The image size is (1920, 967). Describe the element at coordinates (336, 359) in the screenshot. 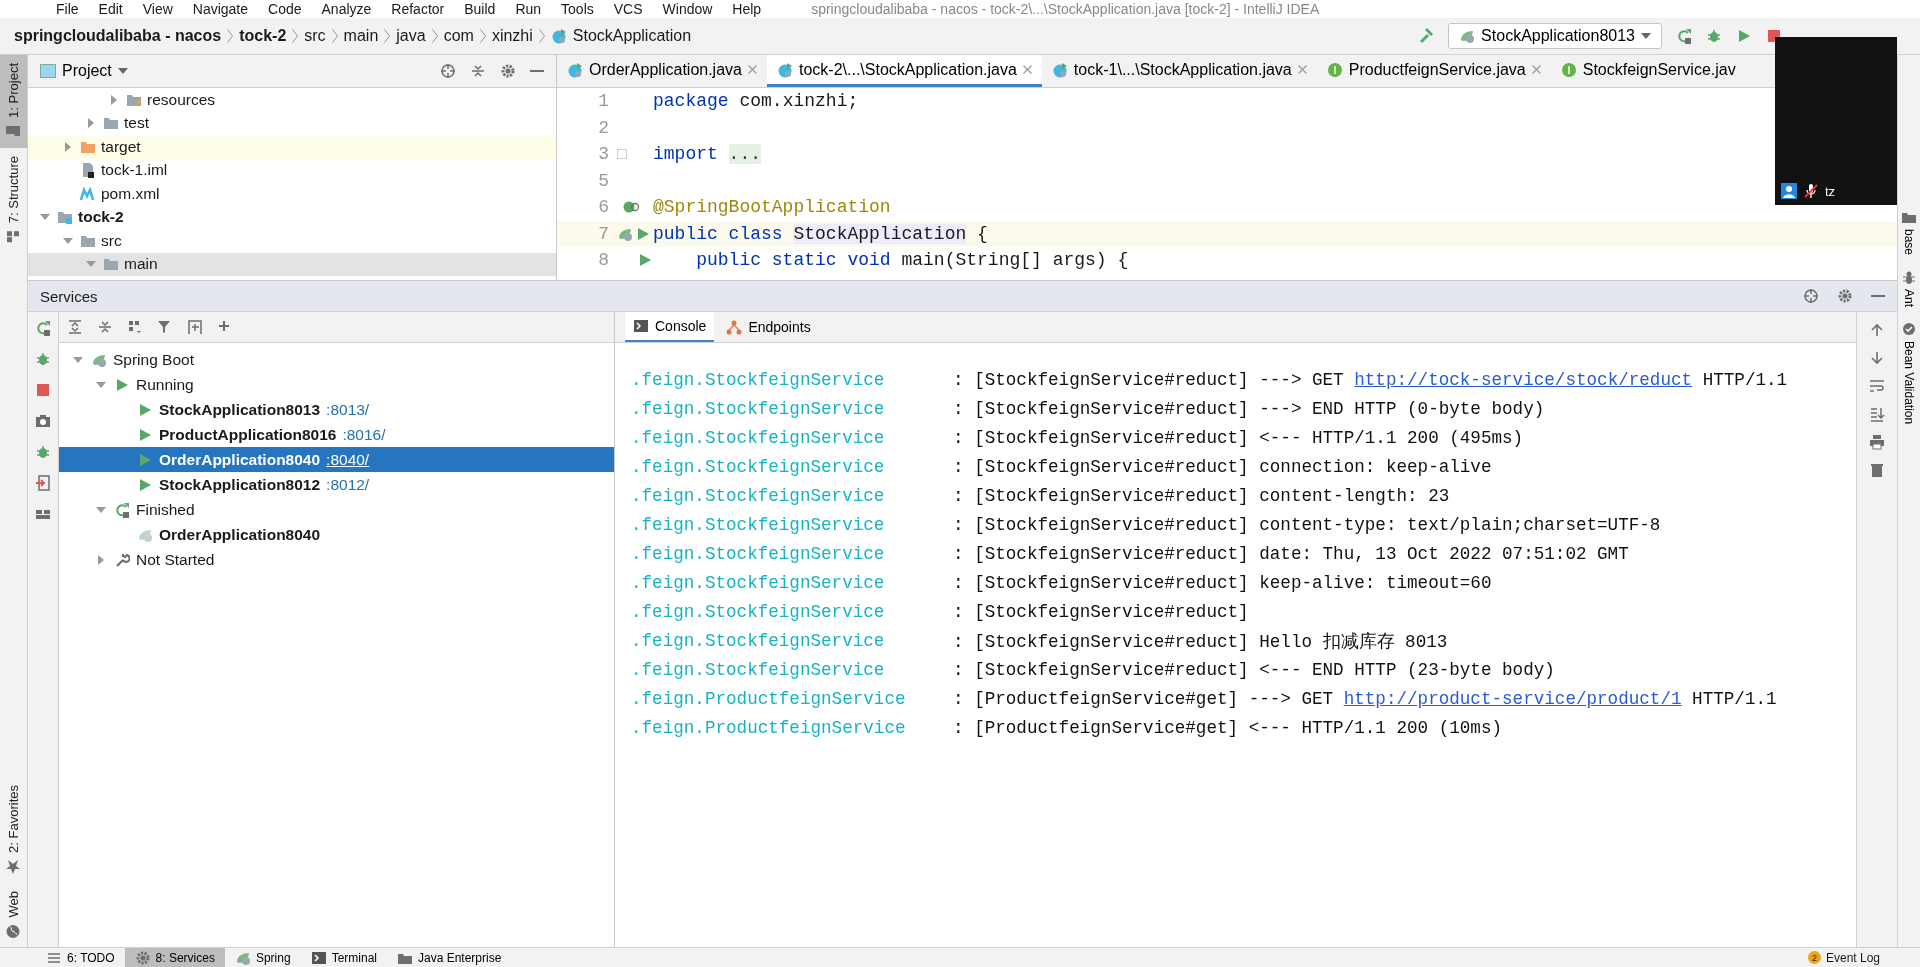

I see `service-item: Spring Boot` at that location.